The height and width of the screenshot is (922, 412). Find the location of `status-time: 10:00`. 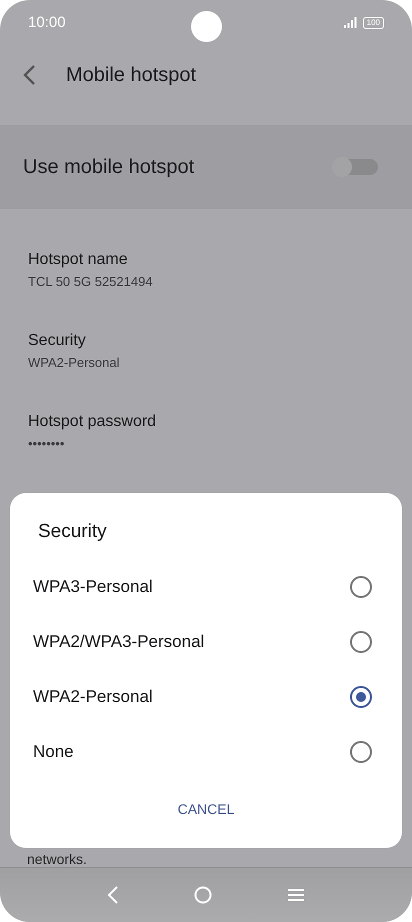

status-time: 10:00 is located at coordinates (47, 22).